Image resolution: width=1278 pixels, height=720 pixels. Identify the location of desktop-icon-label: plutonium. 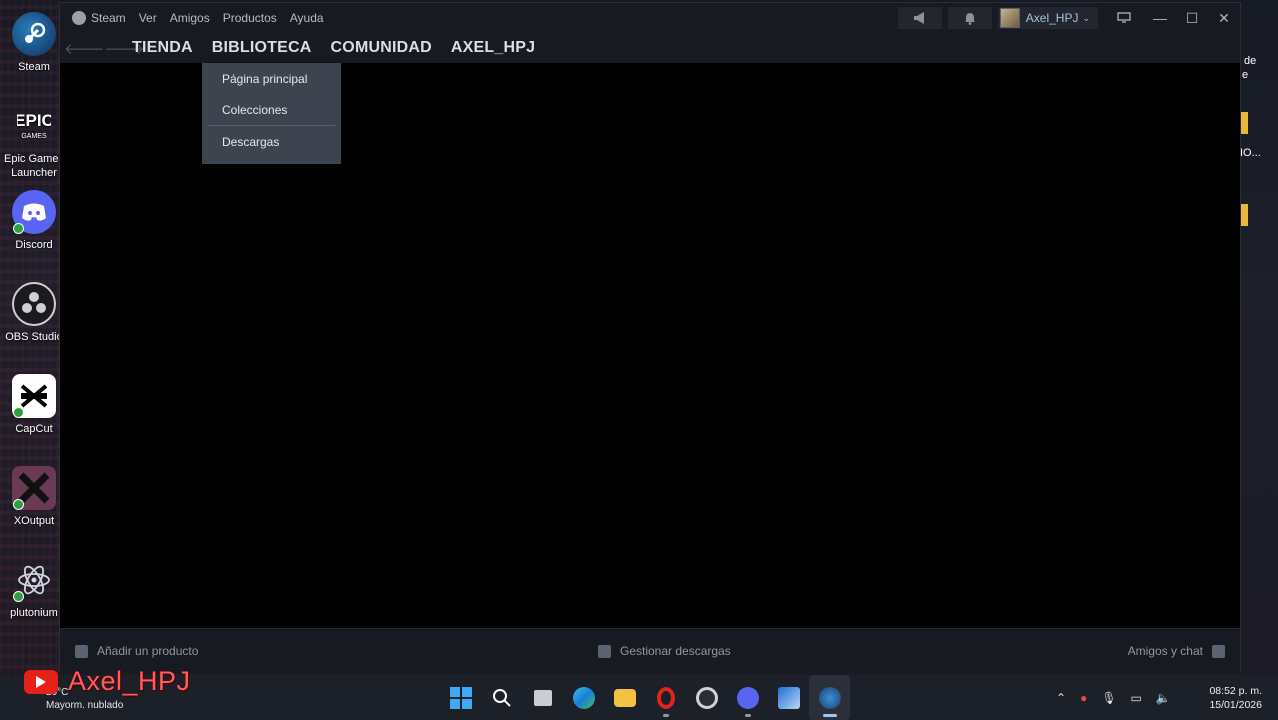
(34, 613).